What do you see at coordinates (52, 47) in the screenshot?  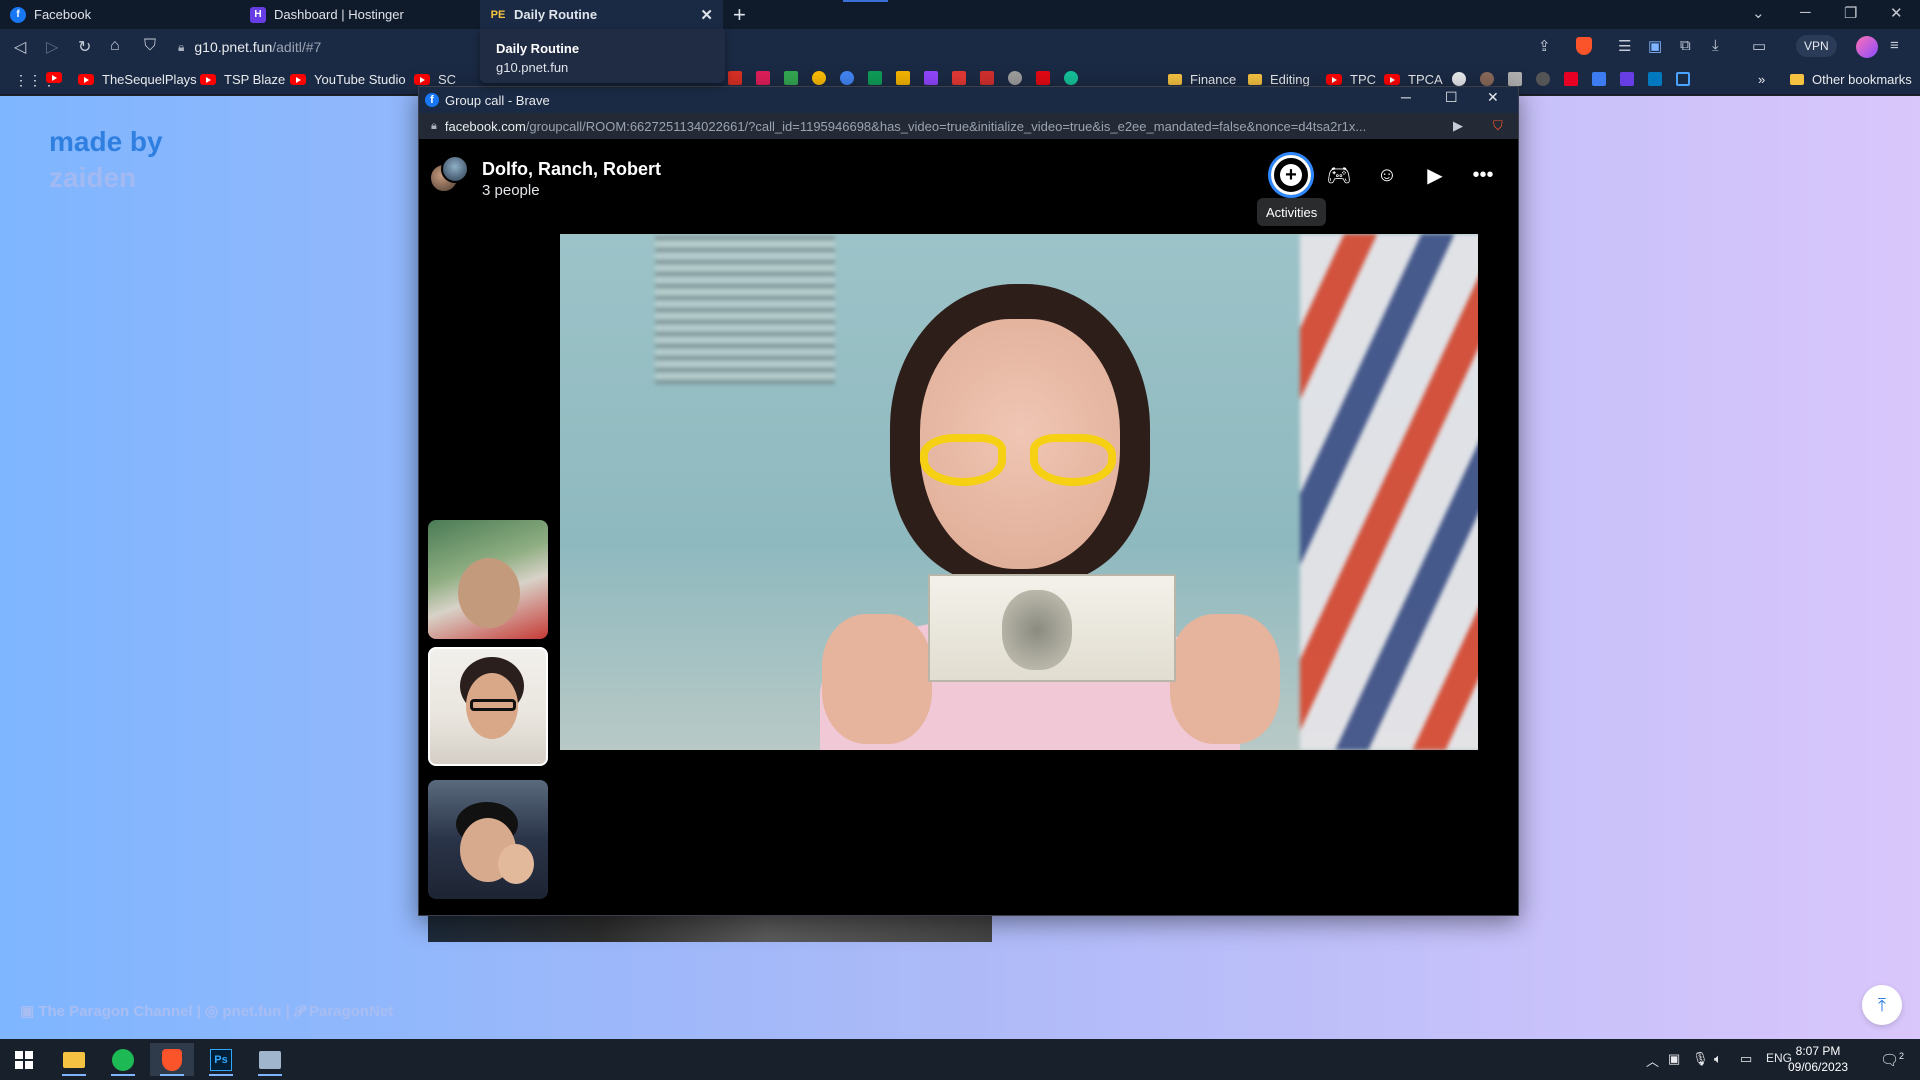 I see `forward-icon: ▷` at bounding box center [52, 47].